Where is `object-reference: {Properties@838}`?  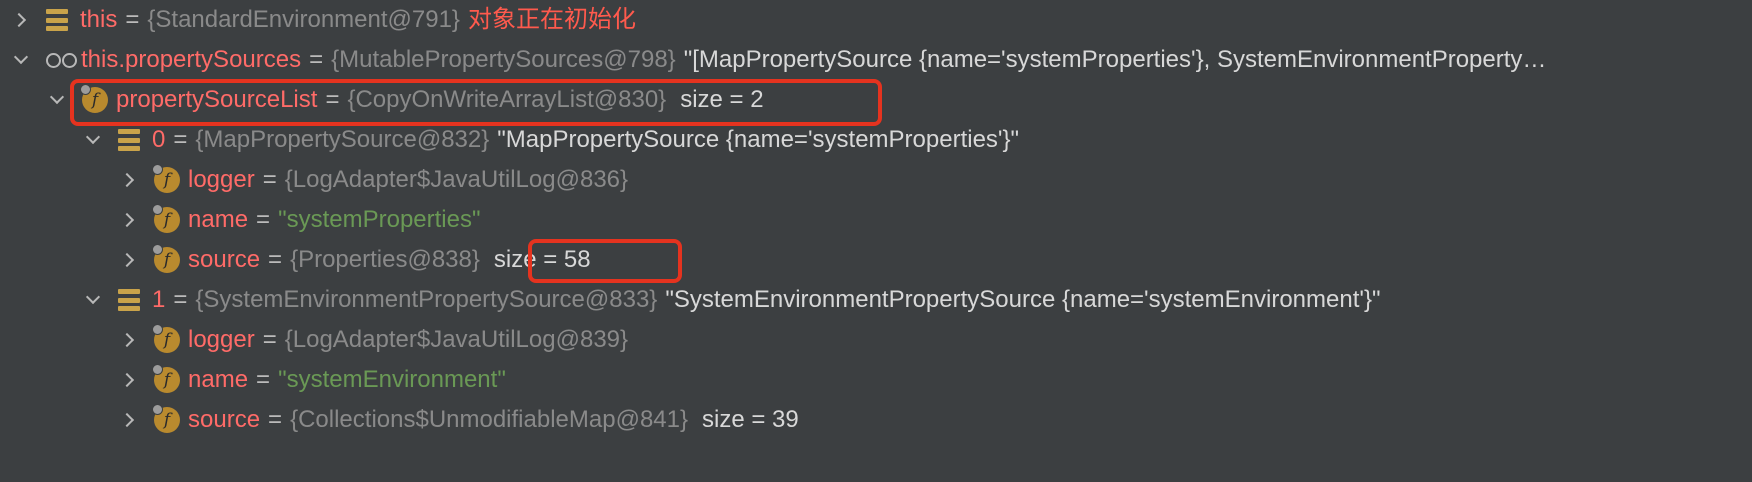
object-reference: {Properties@838} is located at coordinates (385, 259).